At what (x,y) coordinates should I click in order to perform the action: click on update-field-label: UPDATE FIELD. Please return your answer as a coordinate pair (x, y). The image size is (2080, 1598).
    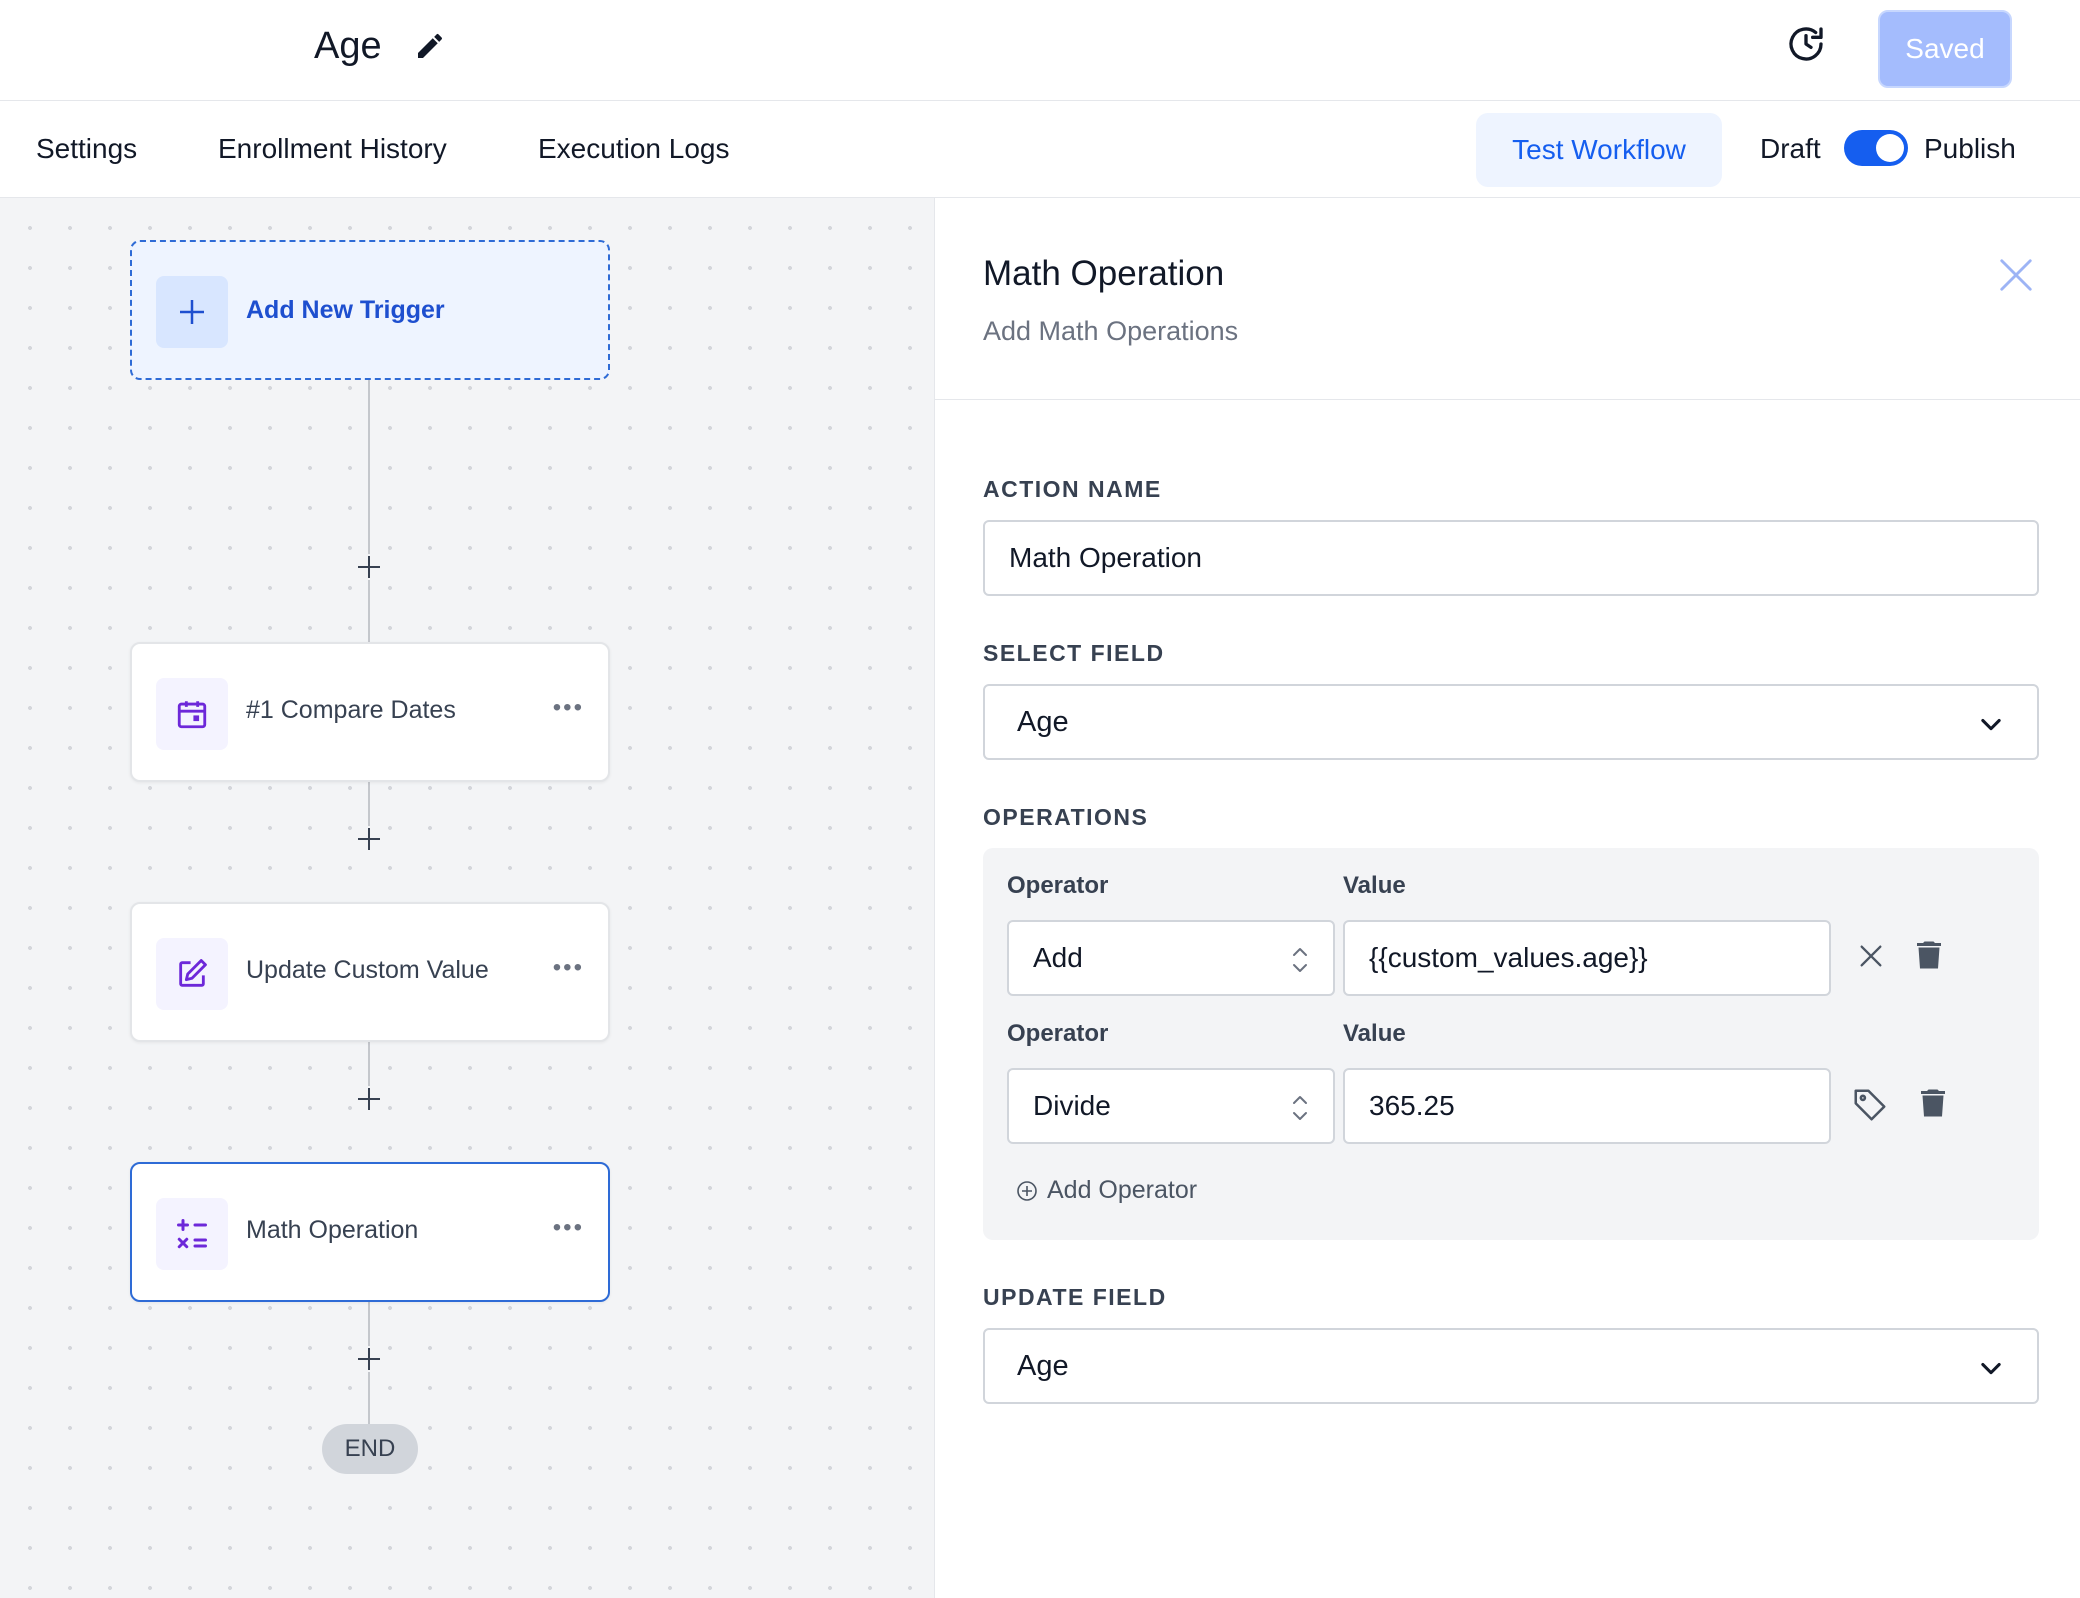
    Looking at the image, I should click on (1075, 1297).